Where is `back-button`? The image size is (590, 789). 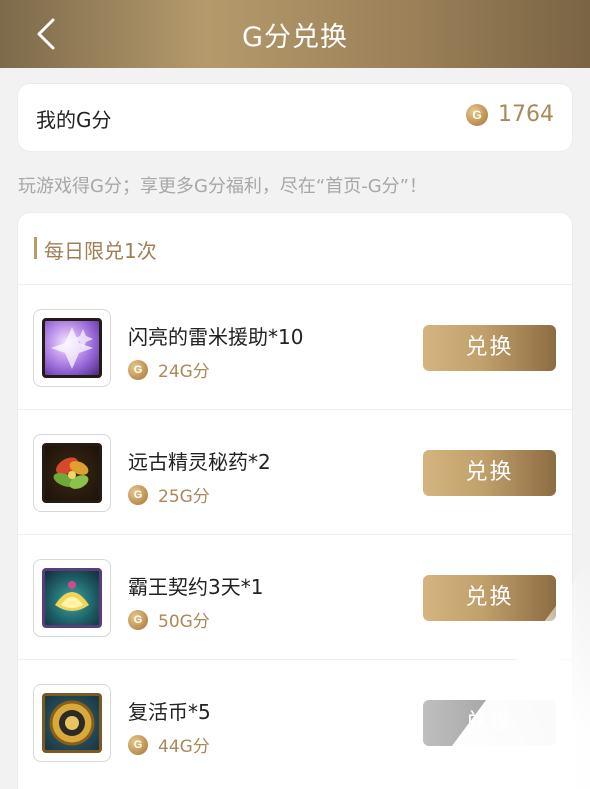 back-button is located at coordinates (46, 34).